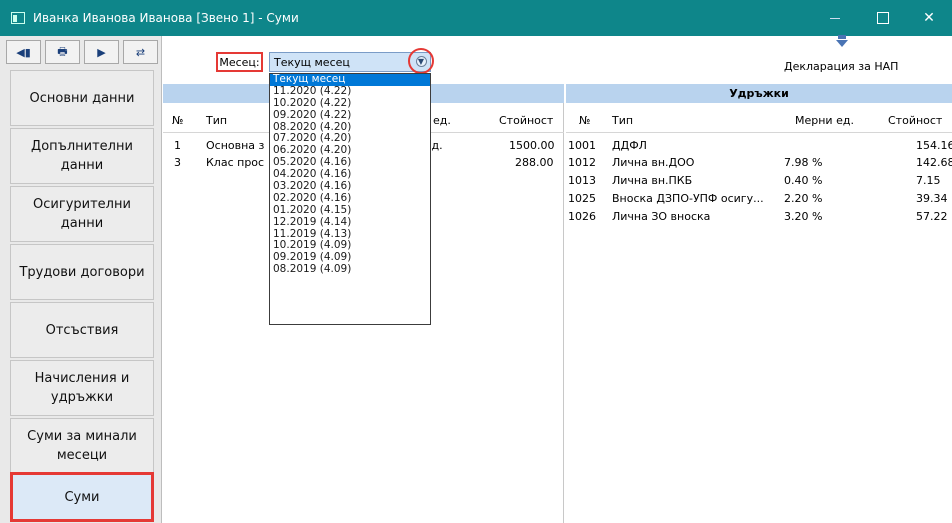  I want to click on close-button: ✕, so click(929, 18).